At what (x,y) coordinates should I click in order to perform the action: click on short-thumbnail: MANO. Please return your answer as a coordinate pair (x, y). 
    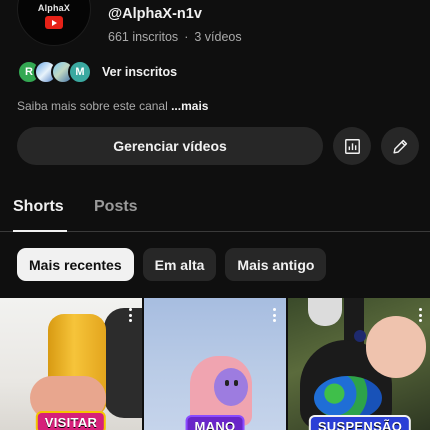
    Looking at the image, I should click on (215, 364).